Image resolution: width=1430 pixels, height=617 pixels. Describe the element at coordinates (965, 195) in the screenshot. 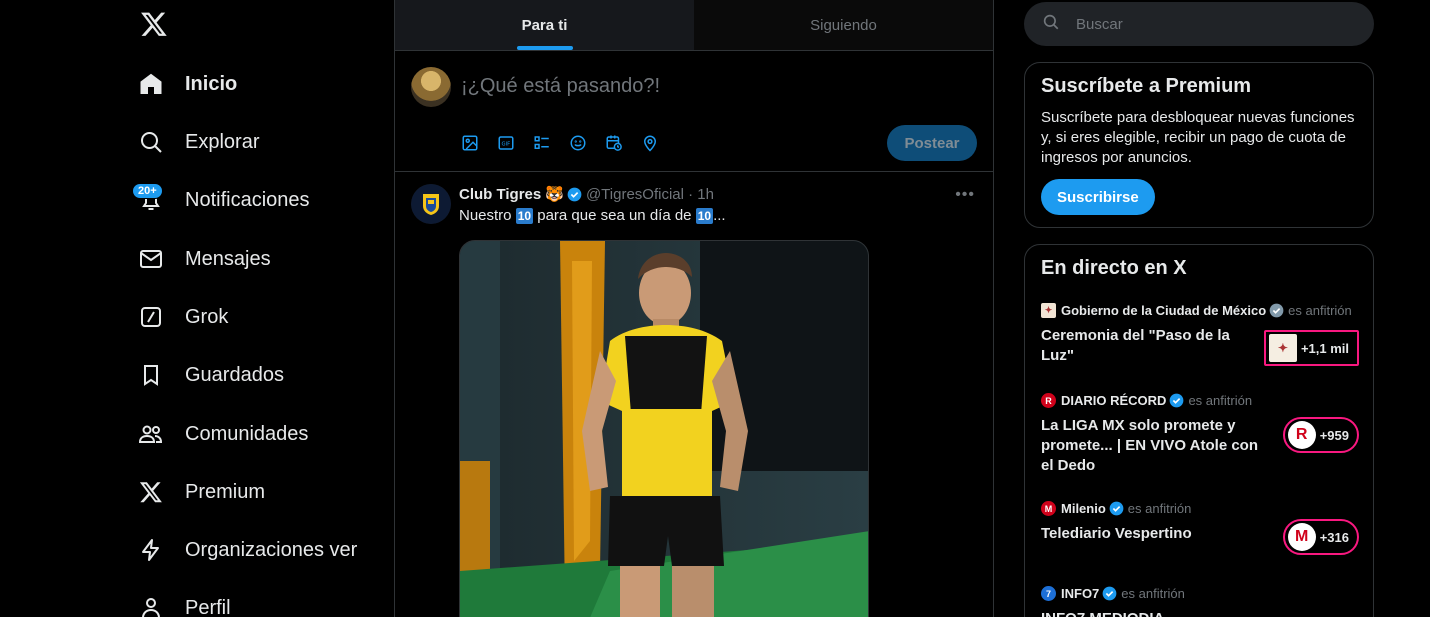

I see `more-options-icon: •••` at that location.